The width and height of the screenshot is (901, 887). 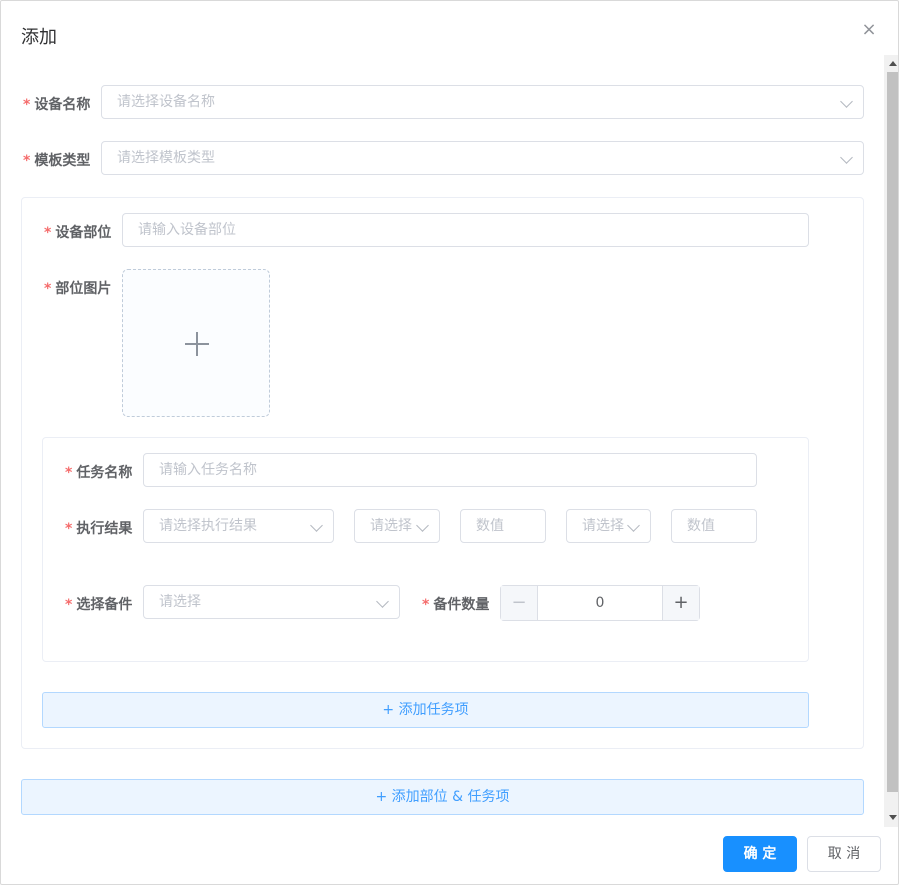 I want to click on part-image-upload, so click(x=196, y=343).